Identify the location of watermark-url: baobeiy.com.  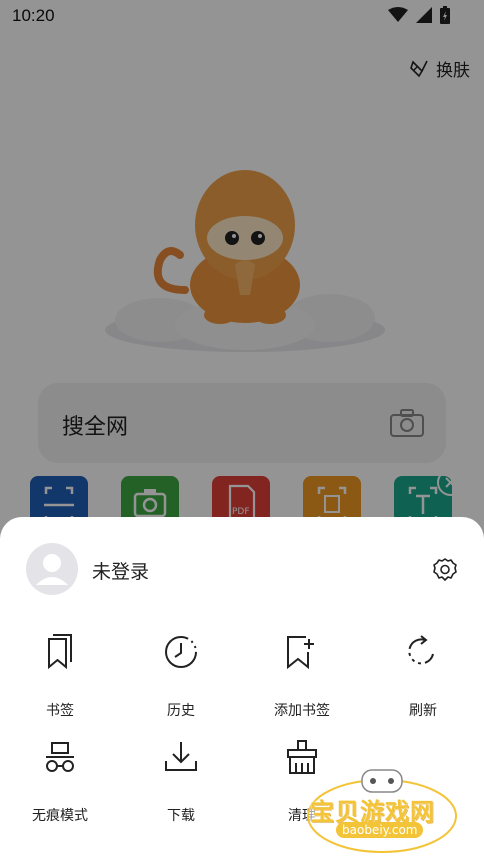
(380, 830).